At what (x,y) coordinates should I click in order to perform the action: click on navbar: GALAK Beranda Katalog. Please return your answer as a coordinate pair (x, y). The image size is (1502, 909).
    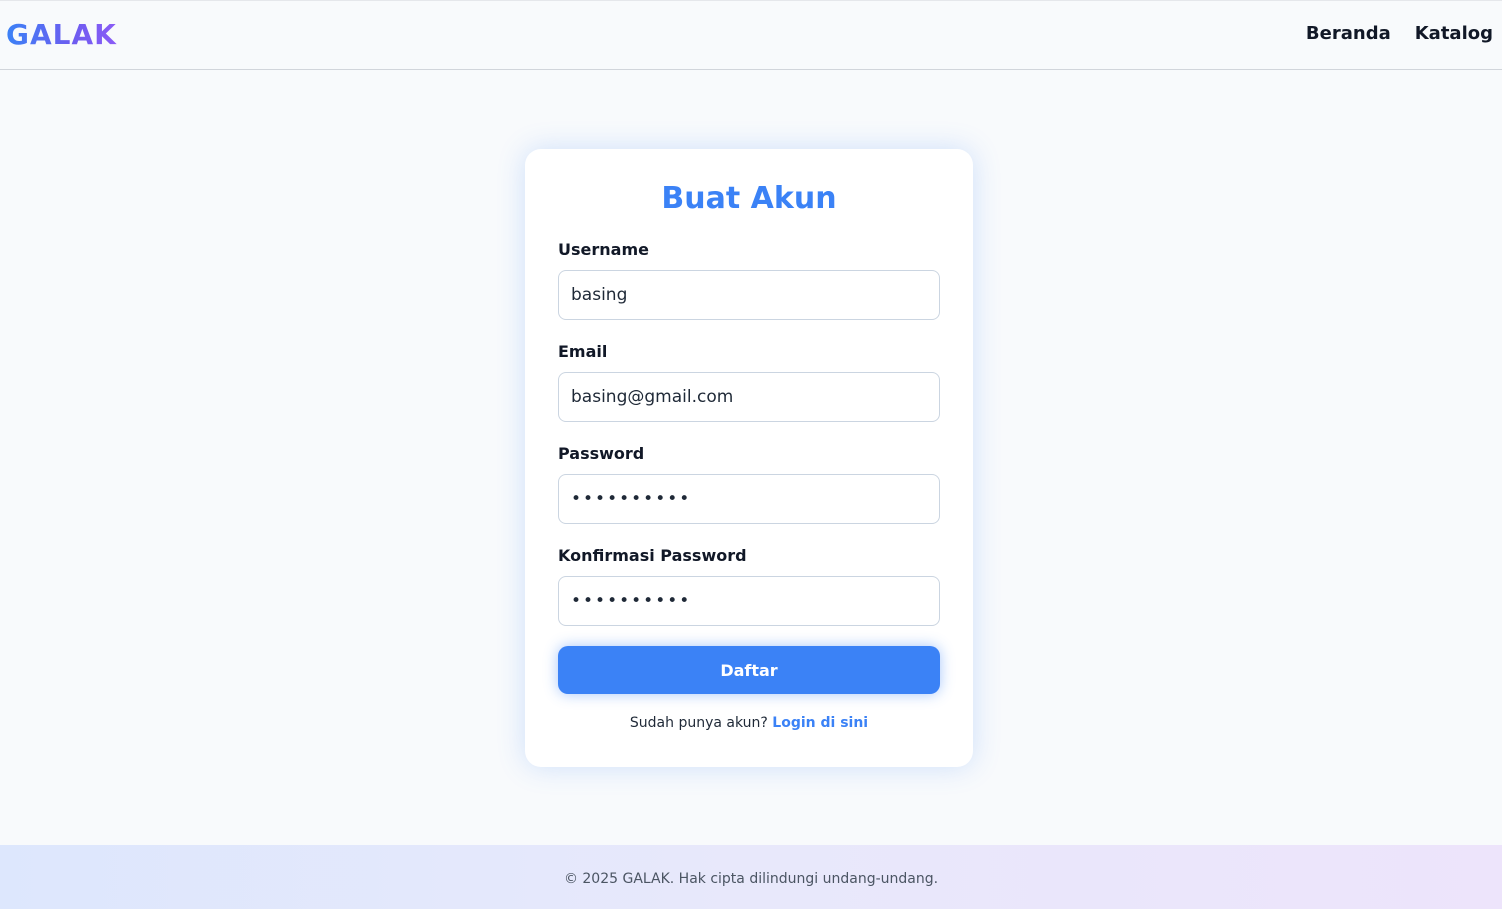
    Looking at the image, I should click on (751, 35).